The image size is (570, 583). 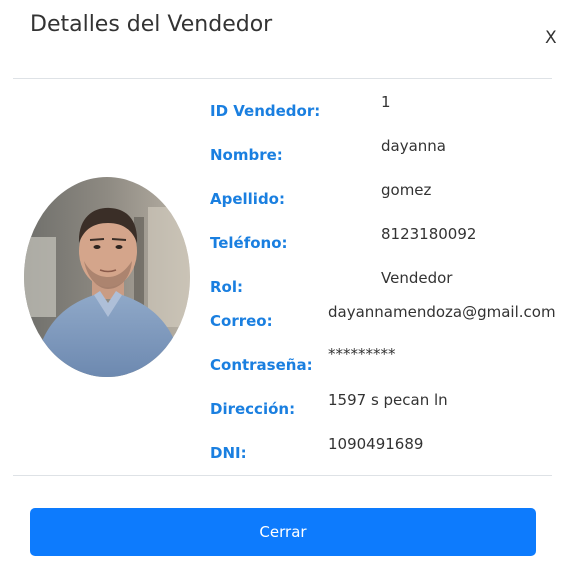 What do you see at coordinates (261, 365) in the screenshot?
I see `field-label-contrasena: Contraseña:` at bounding box center [261, 365].